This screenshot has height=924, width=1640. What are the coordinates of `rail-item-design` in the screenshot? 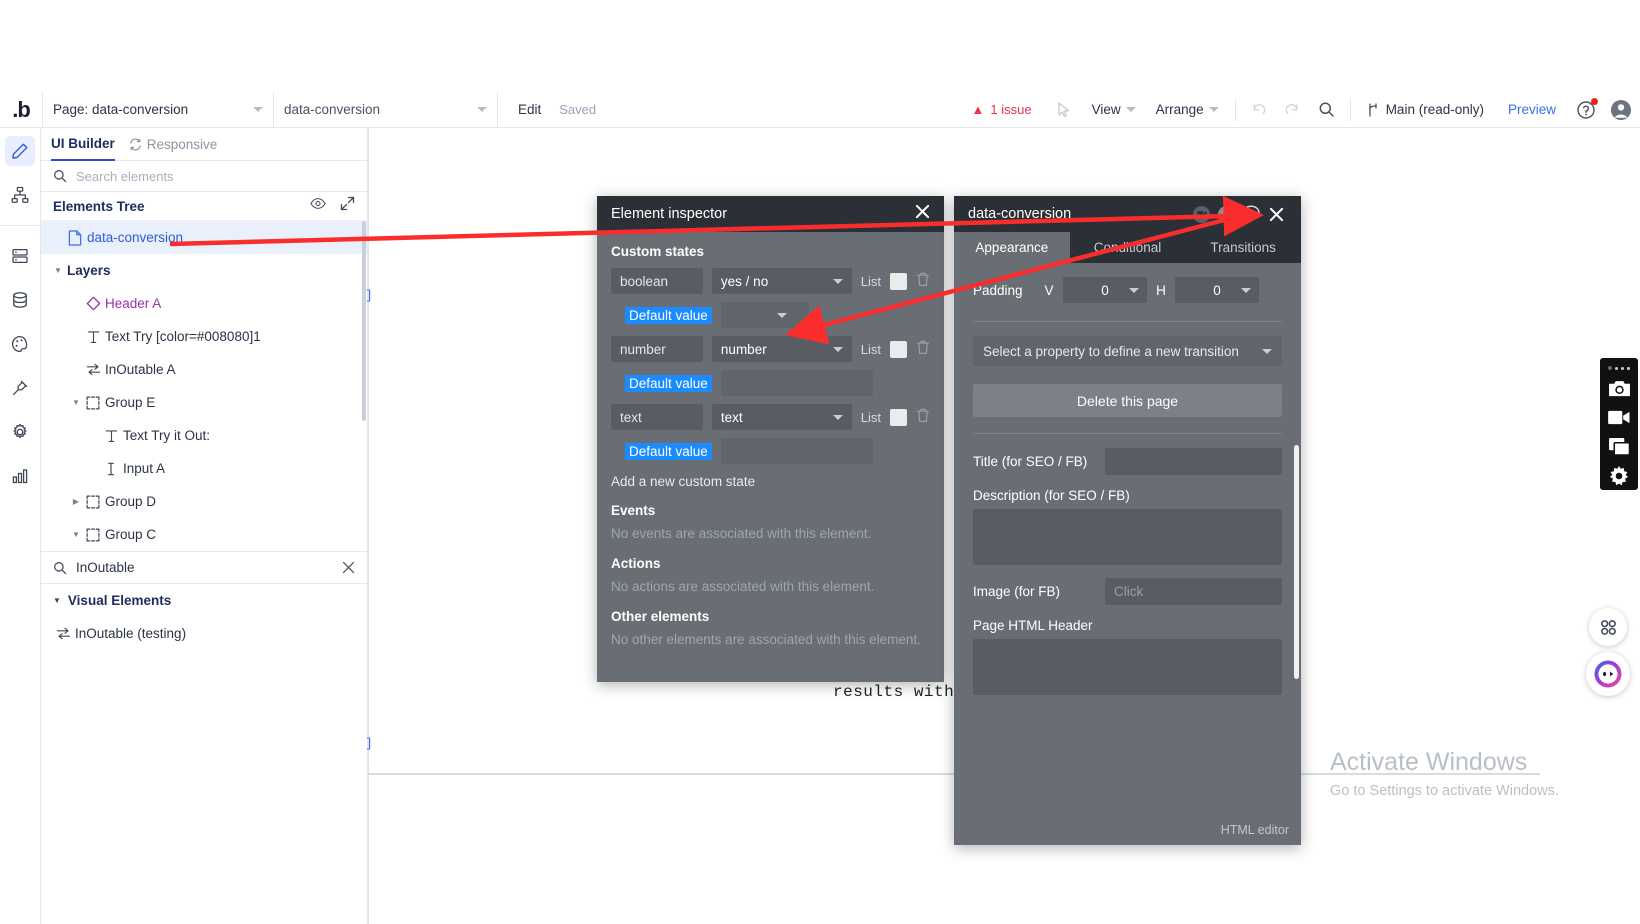 It's located at (20, 151).